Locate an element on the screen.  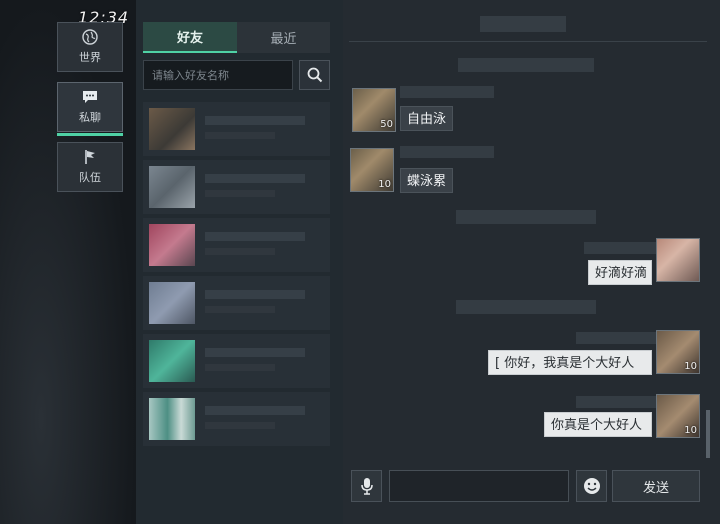
globe-icon is located at coordinates (90, 37).